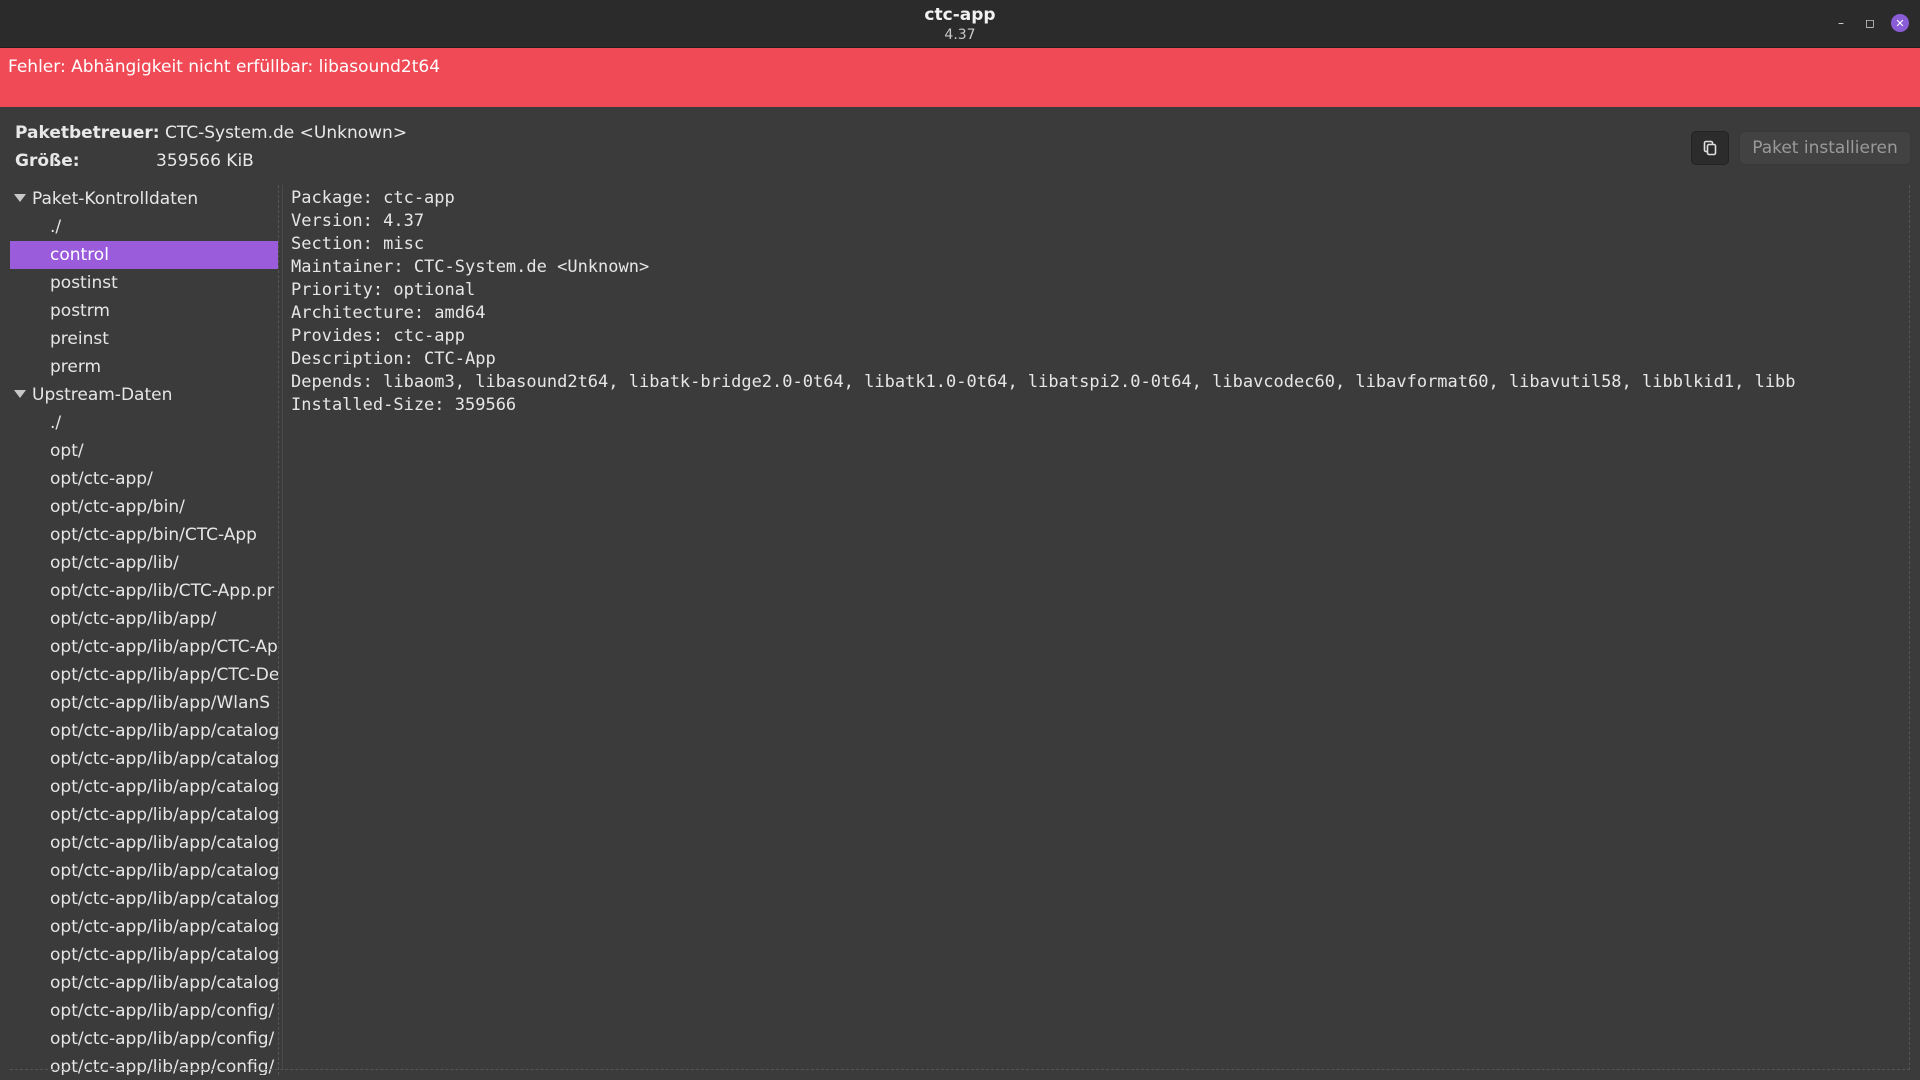 The width and height of the screenshot is (1920, 1080). What do you see at coordinates (144, 255) in the screenshot?
I see `tree-item: control` at bounding box center [144, 255].